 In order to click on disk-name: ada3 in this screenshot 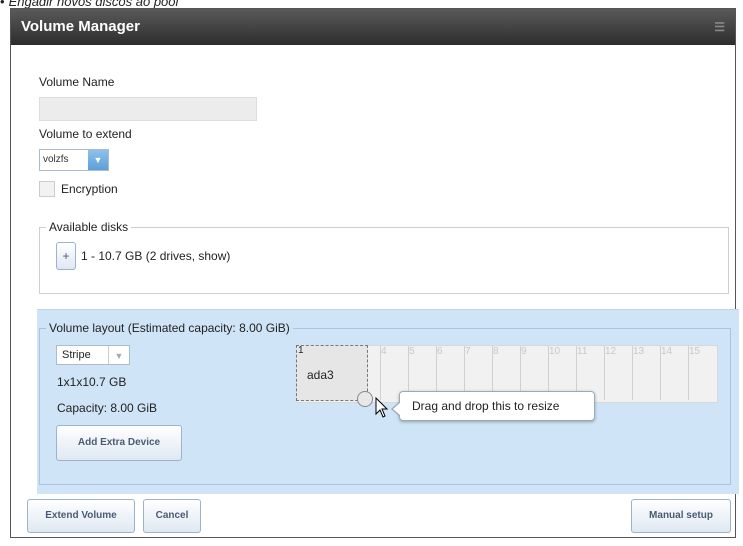, I will do `click(320, 375)`.